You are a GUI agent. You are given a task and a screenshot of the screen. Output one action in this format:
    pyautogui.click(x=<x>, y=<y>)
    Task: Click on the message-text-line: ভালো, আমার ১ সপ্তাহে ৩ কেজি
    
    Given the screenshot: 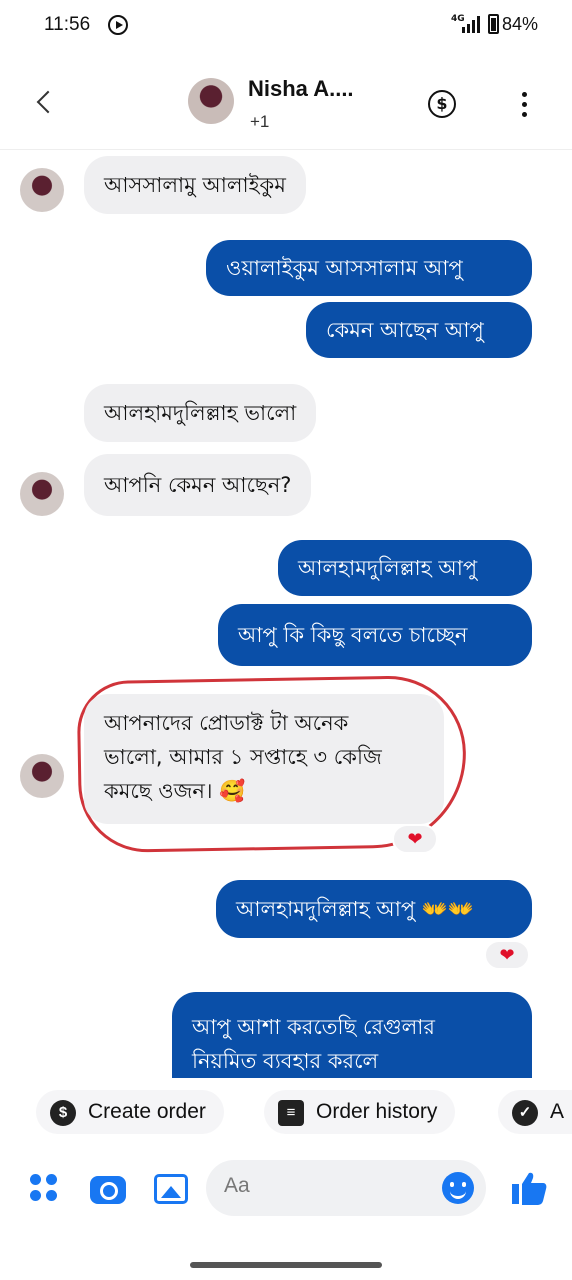 What is the action you would take?
    pyautogui.click(x=243, y=757)
    